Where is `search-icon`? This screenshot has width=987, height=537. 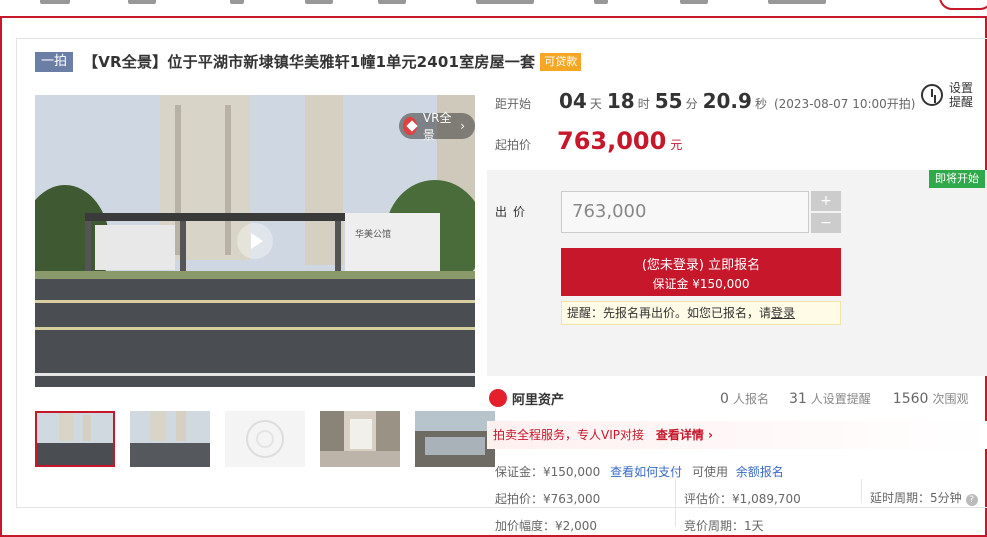 search-icon is located at coordinates (963, 5).